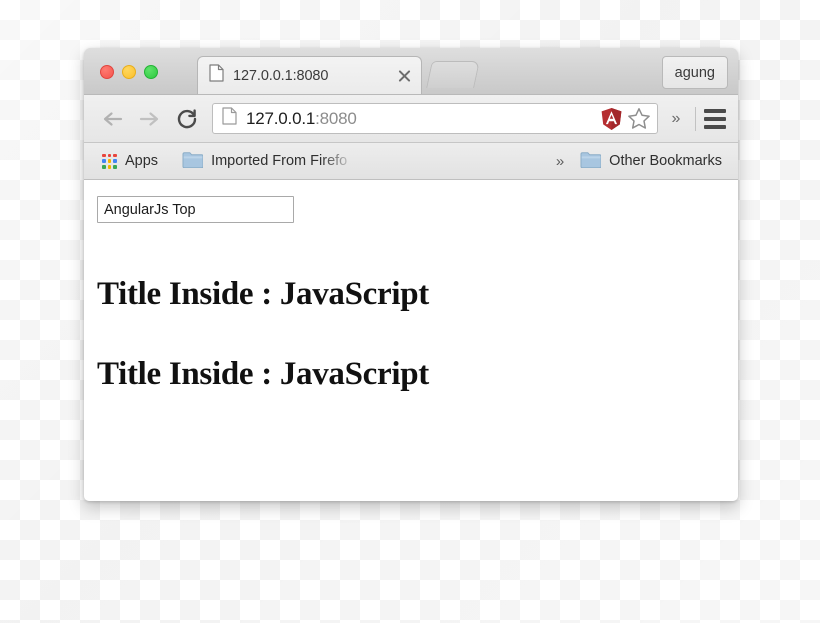 Image resolution: width=820 pixels, height=623 pixels. I want to click on profile-label: agung, so click(694, 72).